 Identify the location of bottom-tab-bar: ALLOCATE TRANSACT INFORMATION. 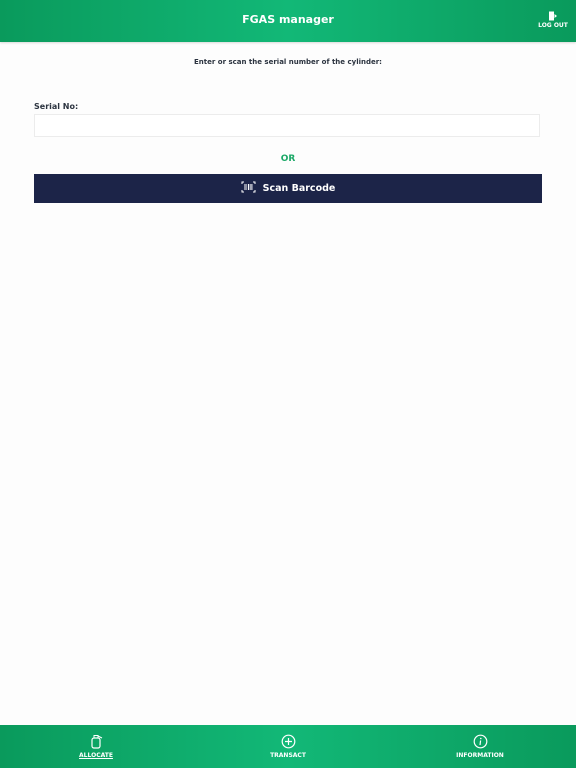
(288, 746).